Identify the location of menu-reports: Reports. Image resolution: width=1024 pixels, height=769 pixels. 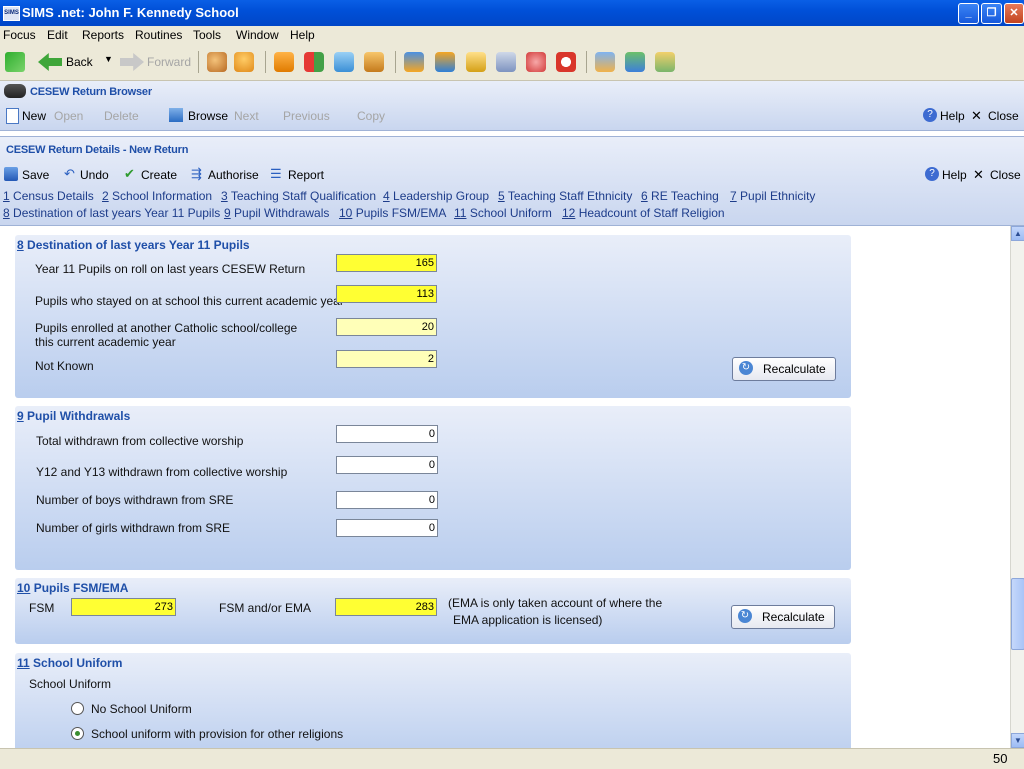
(103, 35).